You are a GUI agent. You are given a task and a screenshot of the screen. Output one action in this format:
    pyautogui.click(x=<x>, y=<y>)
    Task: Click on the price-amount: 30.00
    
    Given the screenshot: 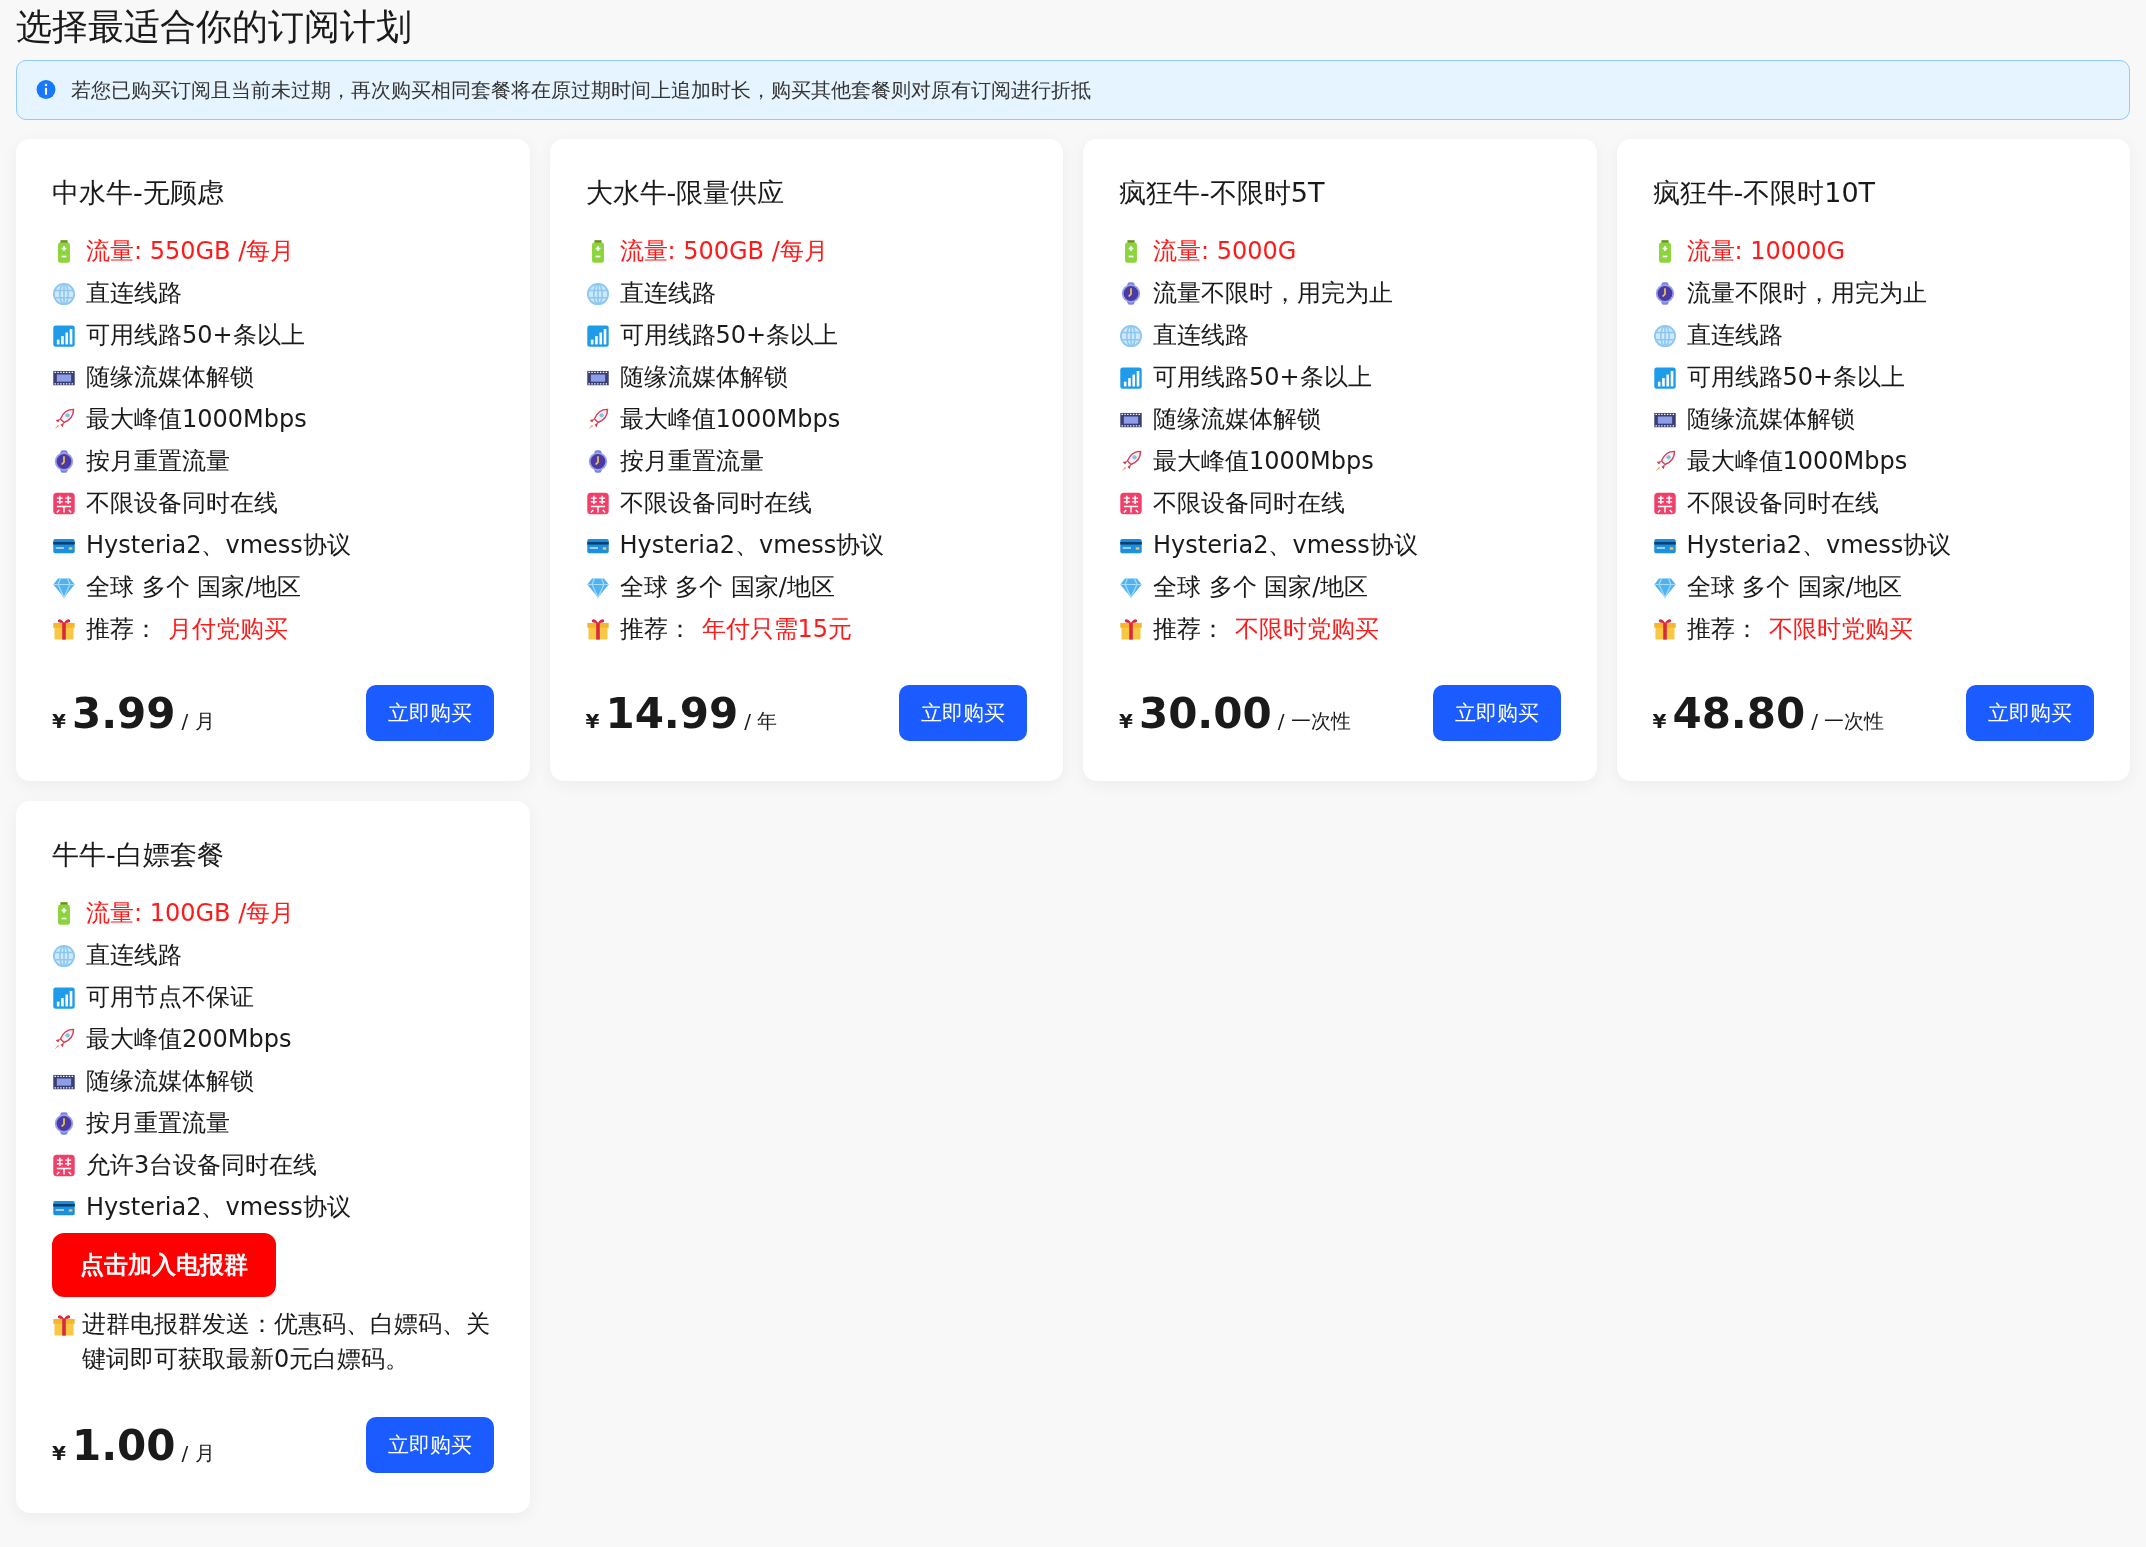 What is the action you would take?
    pyautogui.click(x=1205, y=713)
    